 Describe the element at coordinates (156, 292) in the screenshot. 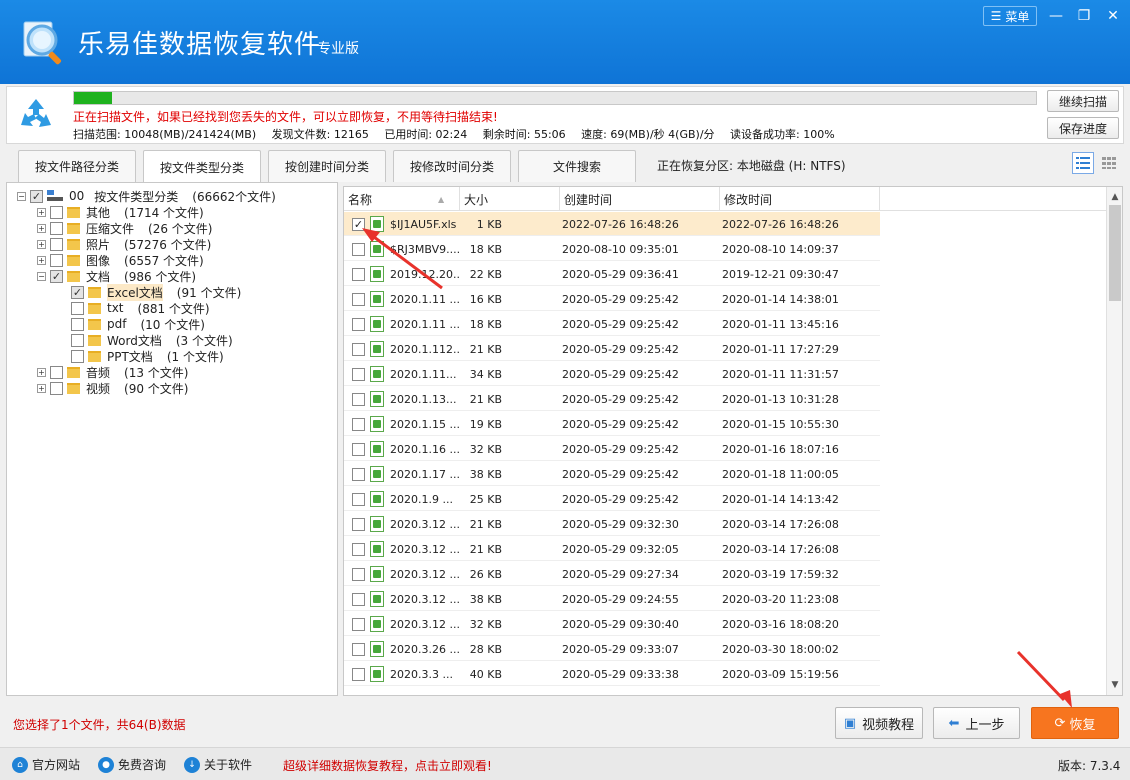

I see `tree-item: ✓ Excel文档 (91 个文件)` at that location.